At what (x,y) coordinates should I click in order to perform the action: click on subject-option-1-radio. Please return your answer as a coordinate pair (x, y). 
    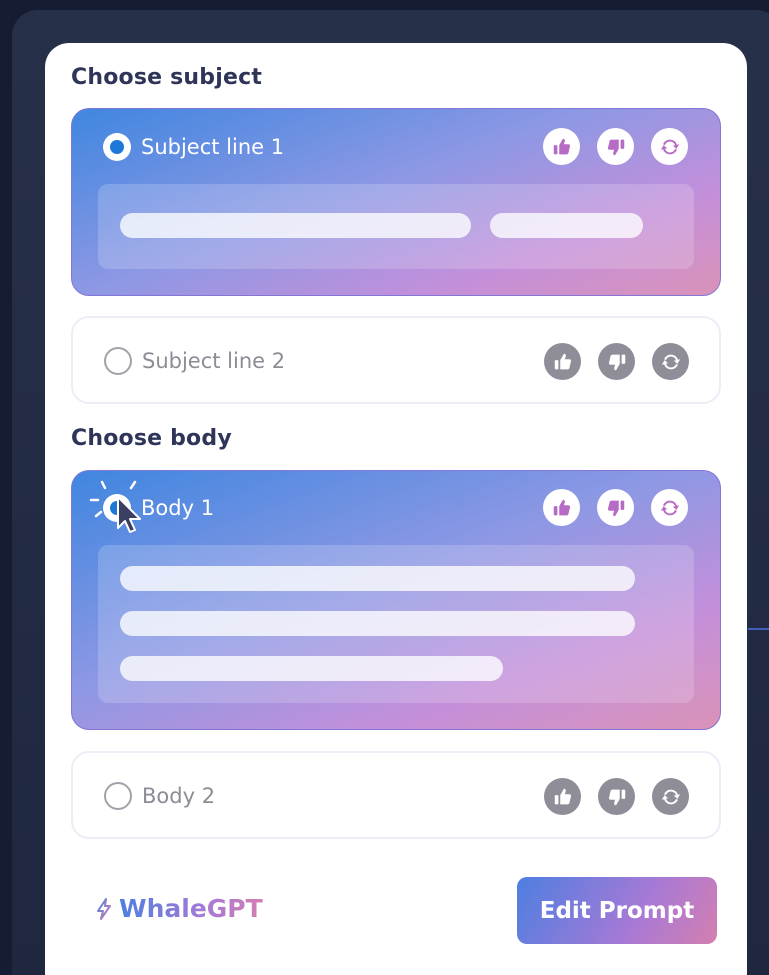
    Looking at the image, I should click on (117, 147).